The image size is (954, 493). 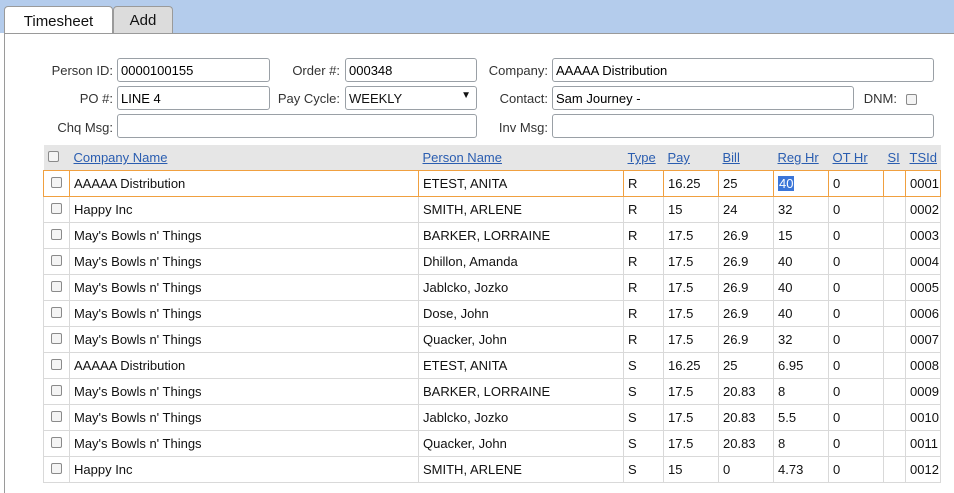 I want to click on pay-cell: 16.25, so click(x=691, y=365).